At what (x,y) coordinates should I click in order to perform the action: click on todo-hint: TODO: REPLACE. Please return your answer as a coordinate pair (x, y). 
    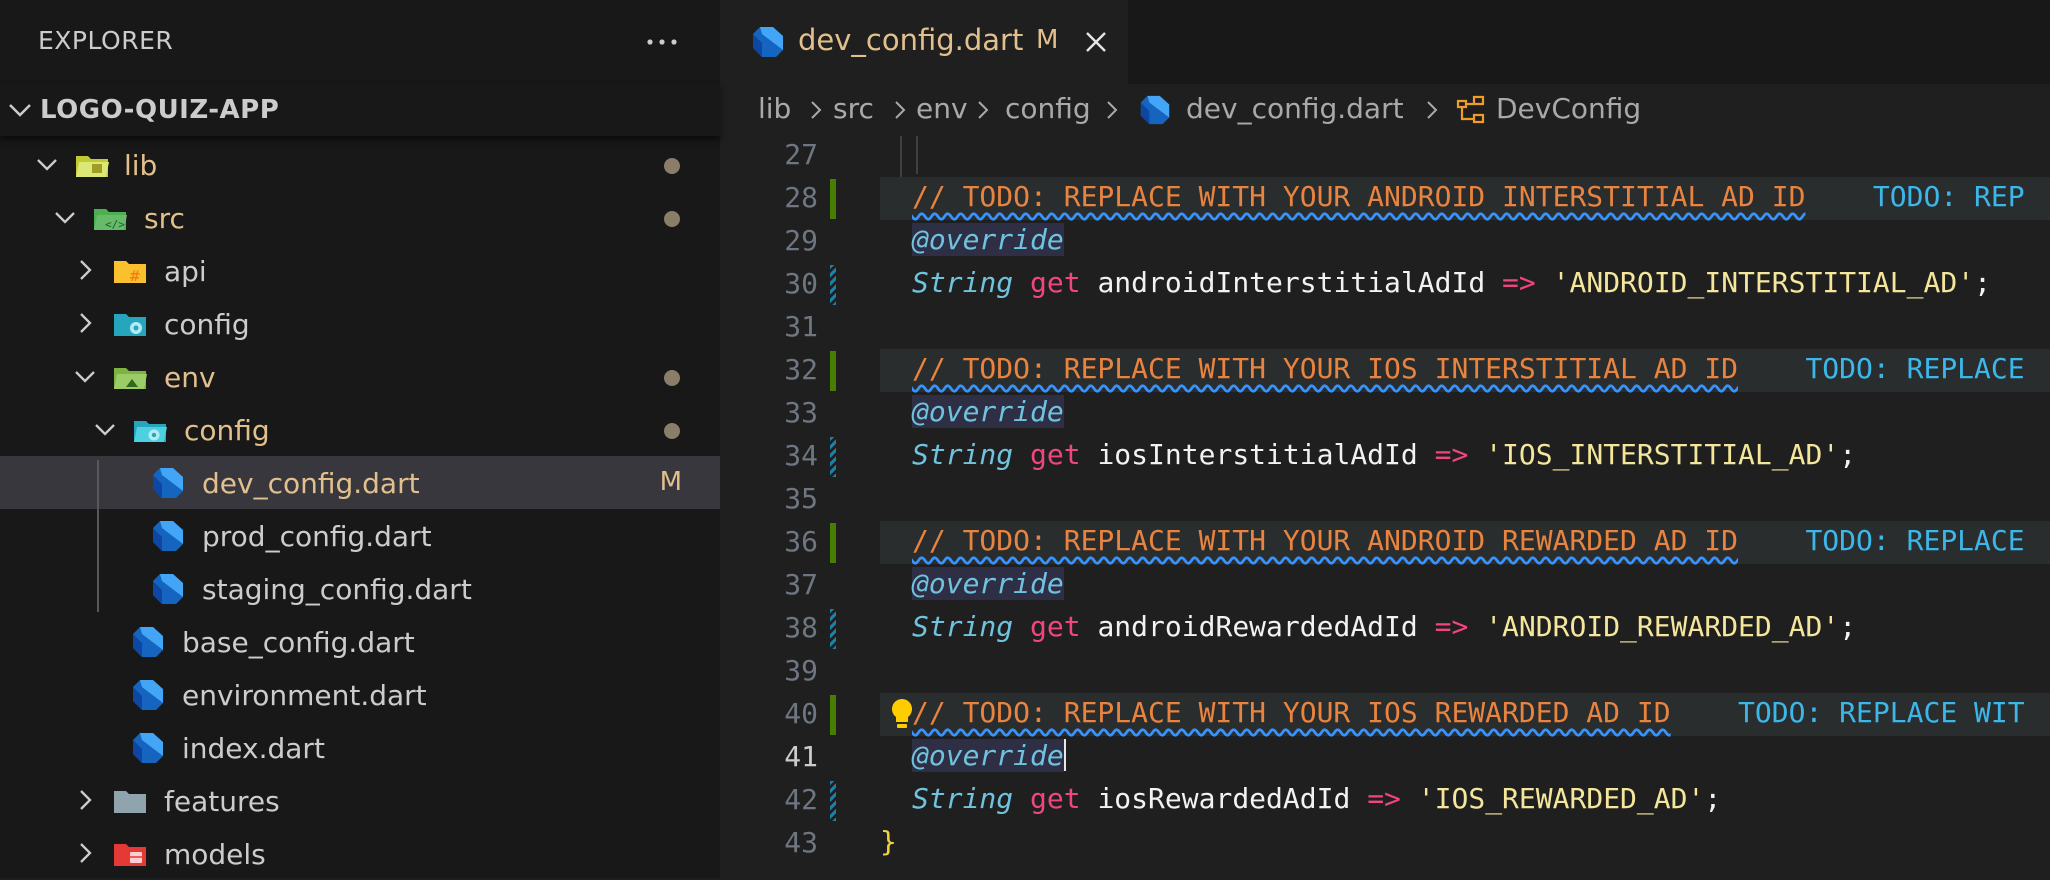
    Looking at the image, I should click on (1915, 540).